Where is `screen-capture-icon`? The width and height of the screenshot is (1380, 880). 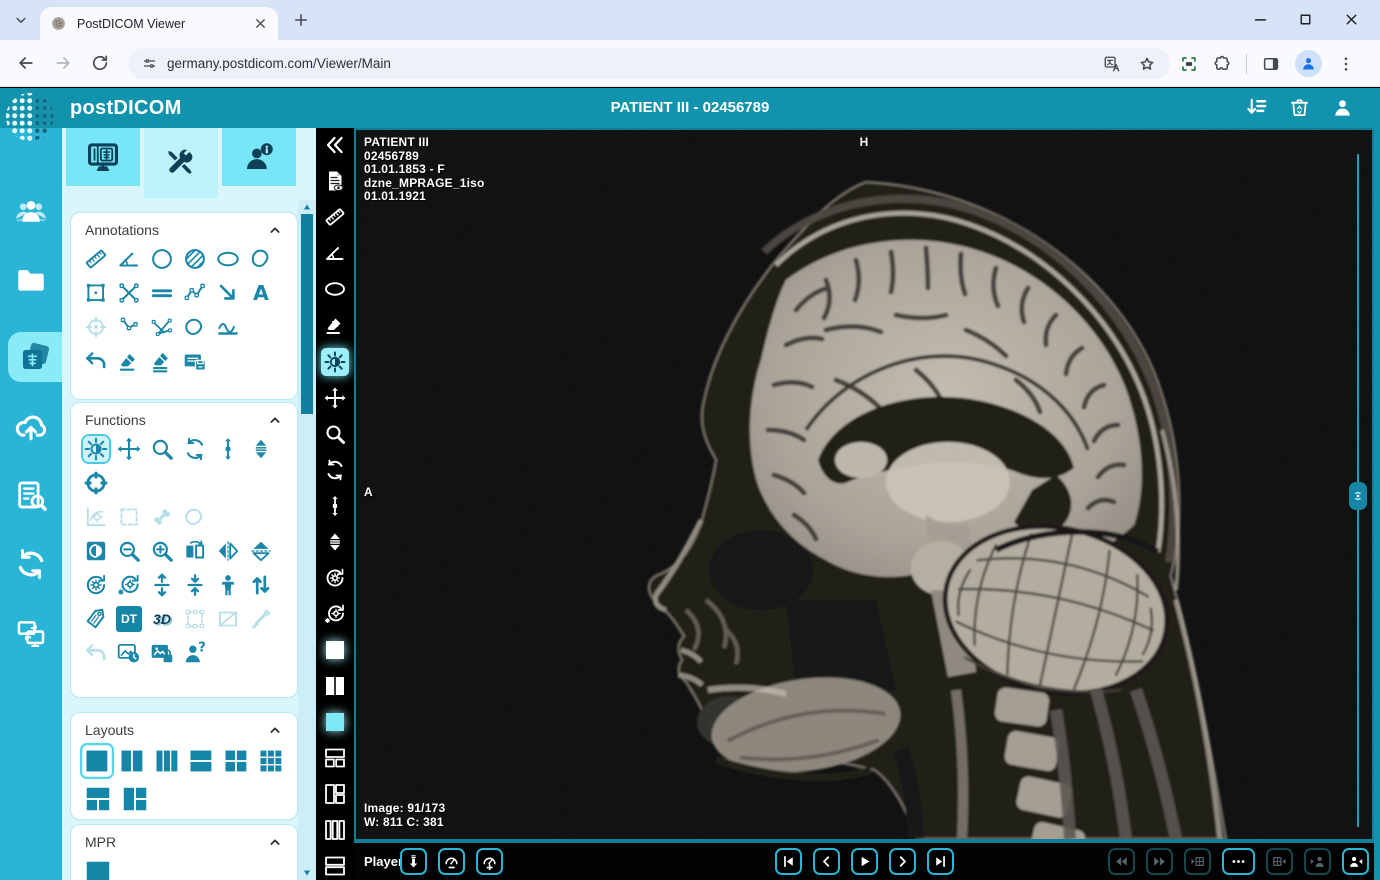 screen-capture-icon is located at coordinates (1189, 64).